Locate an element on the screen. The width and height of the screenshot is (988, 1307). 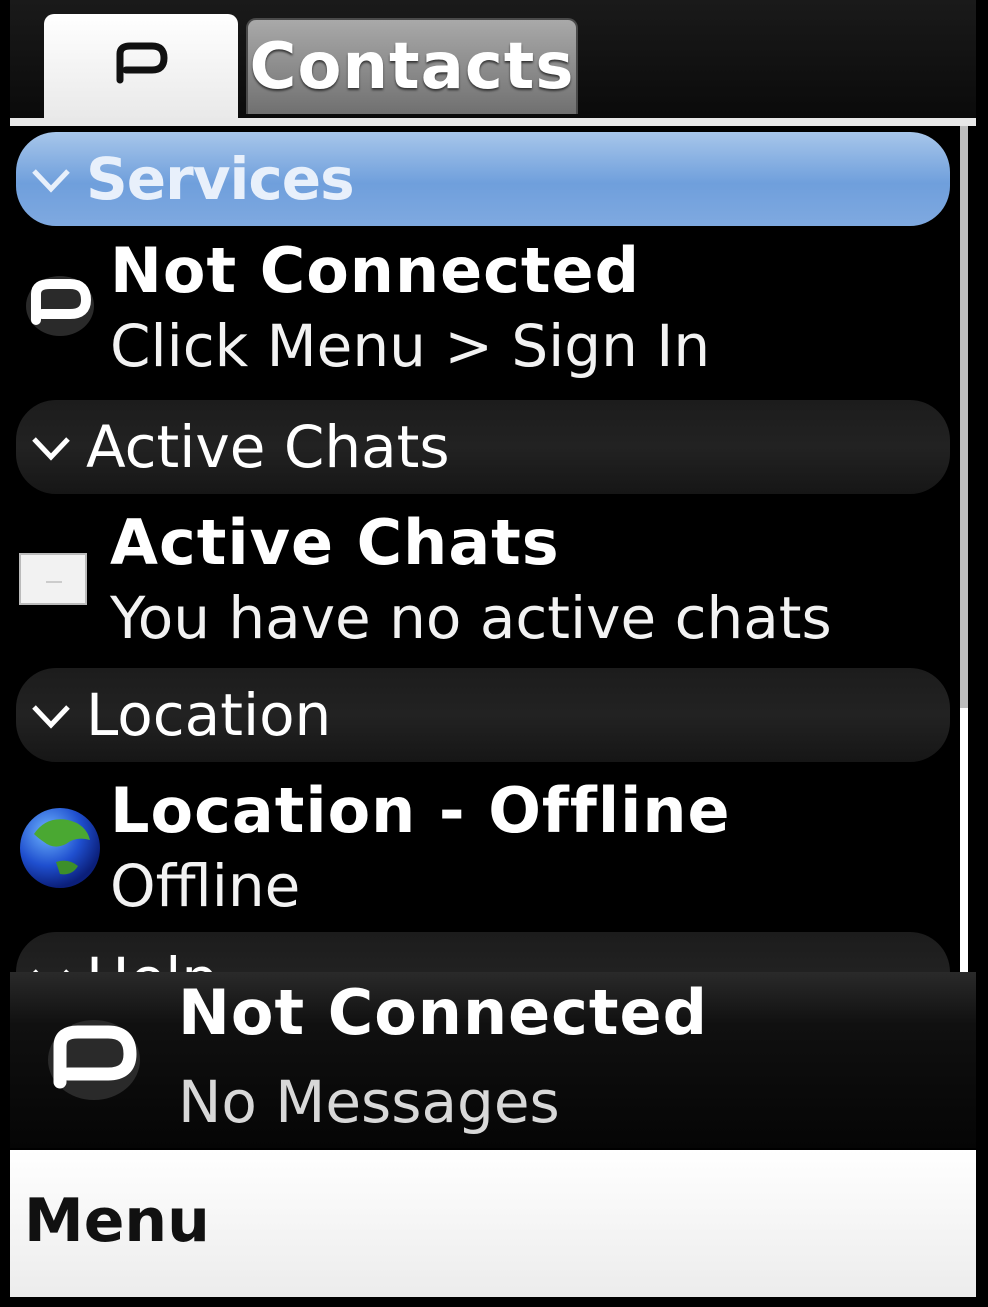
section-title: Help is located at coordinates (152, 958).